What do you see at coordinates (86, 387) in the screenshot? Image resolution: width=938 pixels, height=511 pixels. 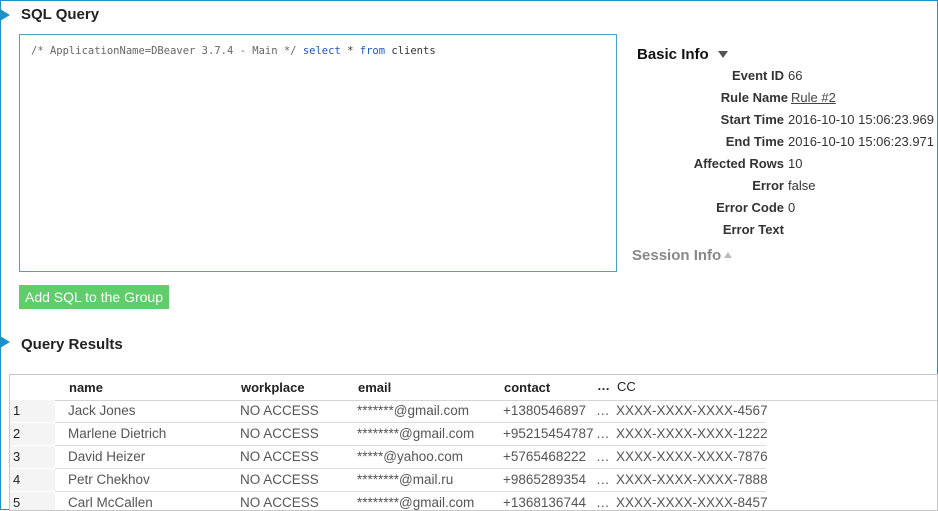 I see `column-header-name: name` at bounding box center [86, 387].